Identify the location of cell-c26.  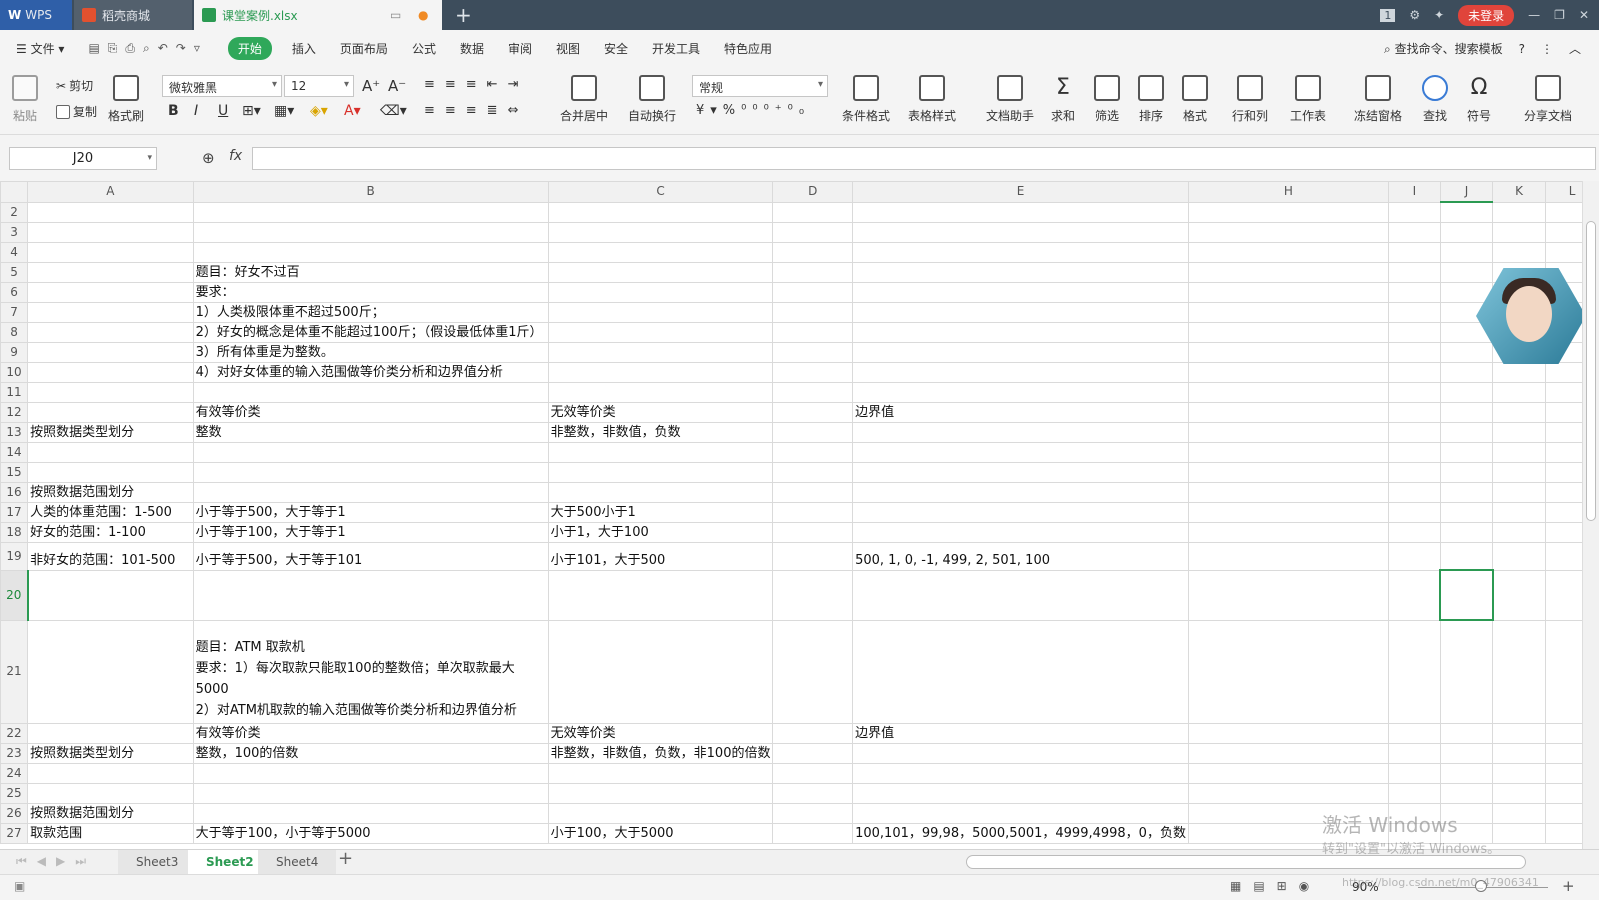
(660, 813).